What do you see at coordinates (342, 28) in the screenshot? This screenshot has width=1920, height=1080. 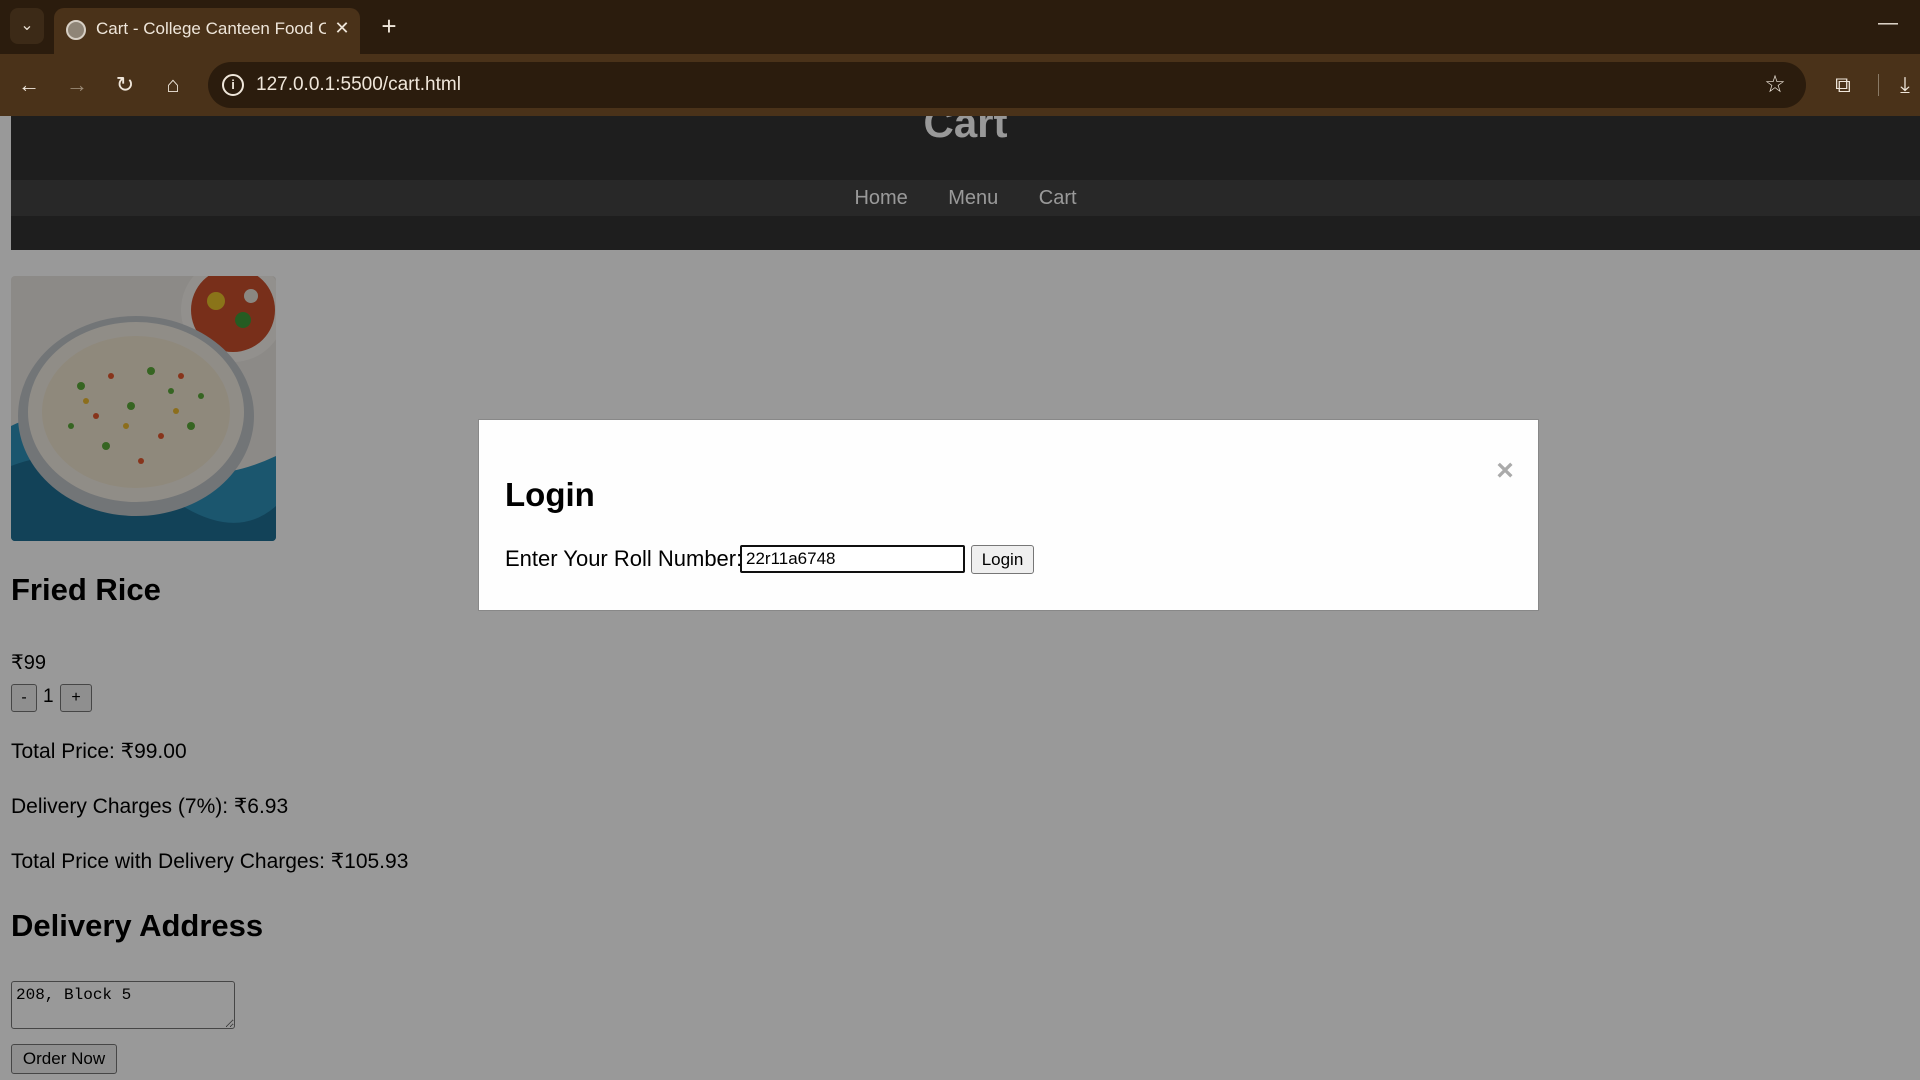 I see `tab-close-icon: ✕` at bounding box center [342, 28].